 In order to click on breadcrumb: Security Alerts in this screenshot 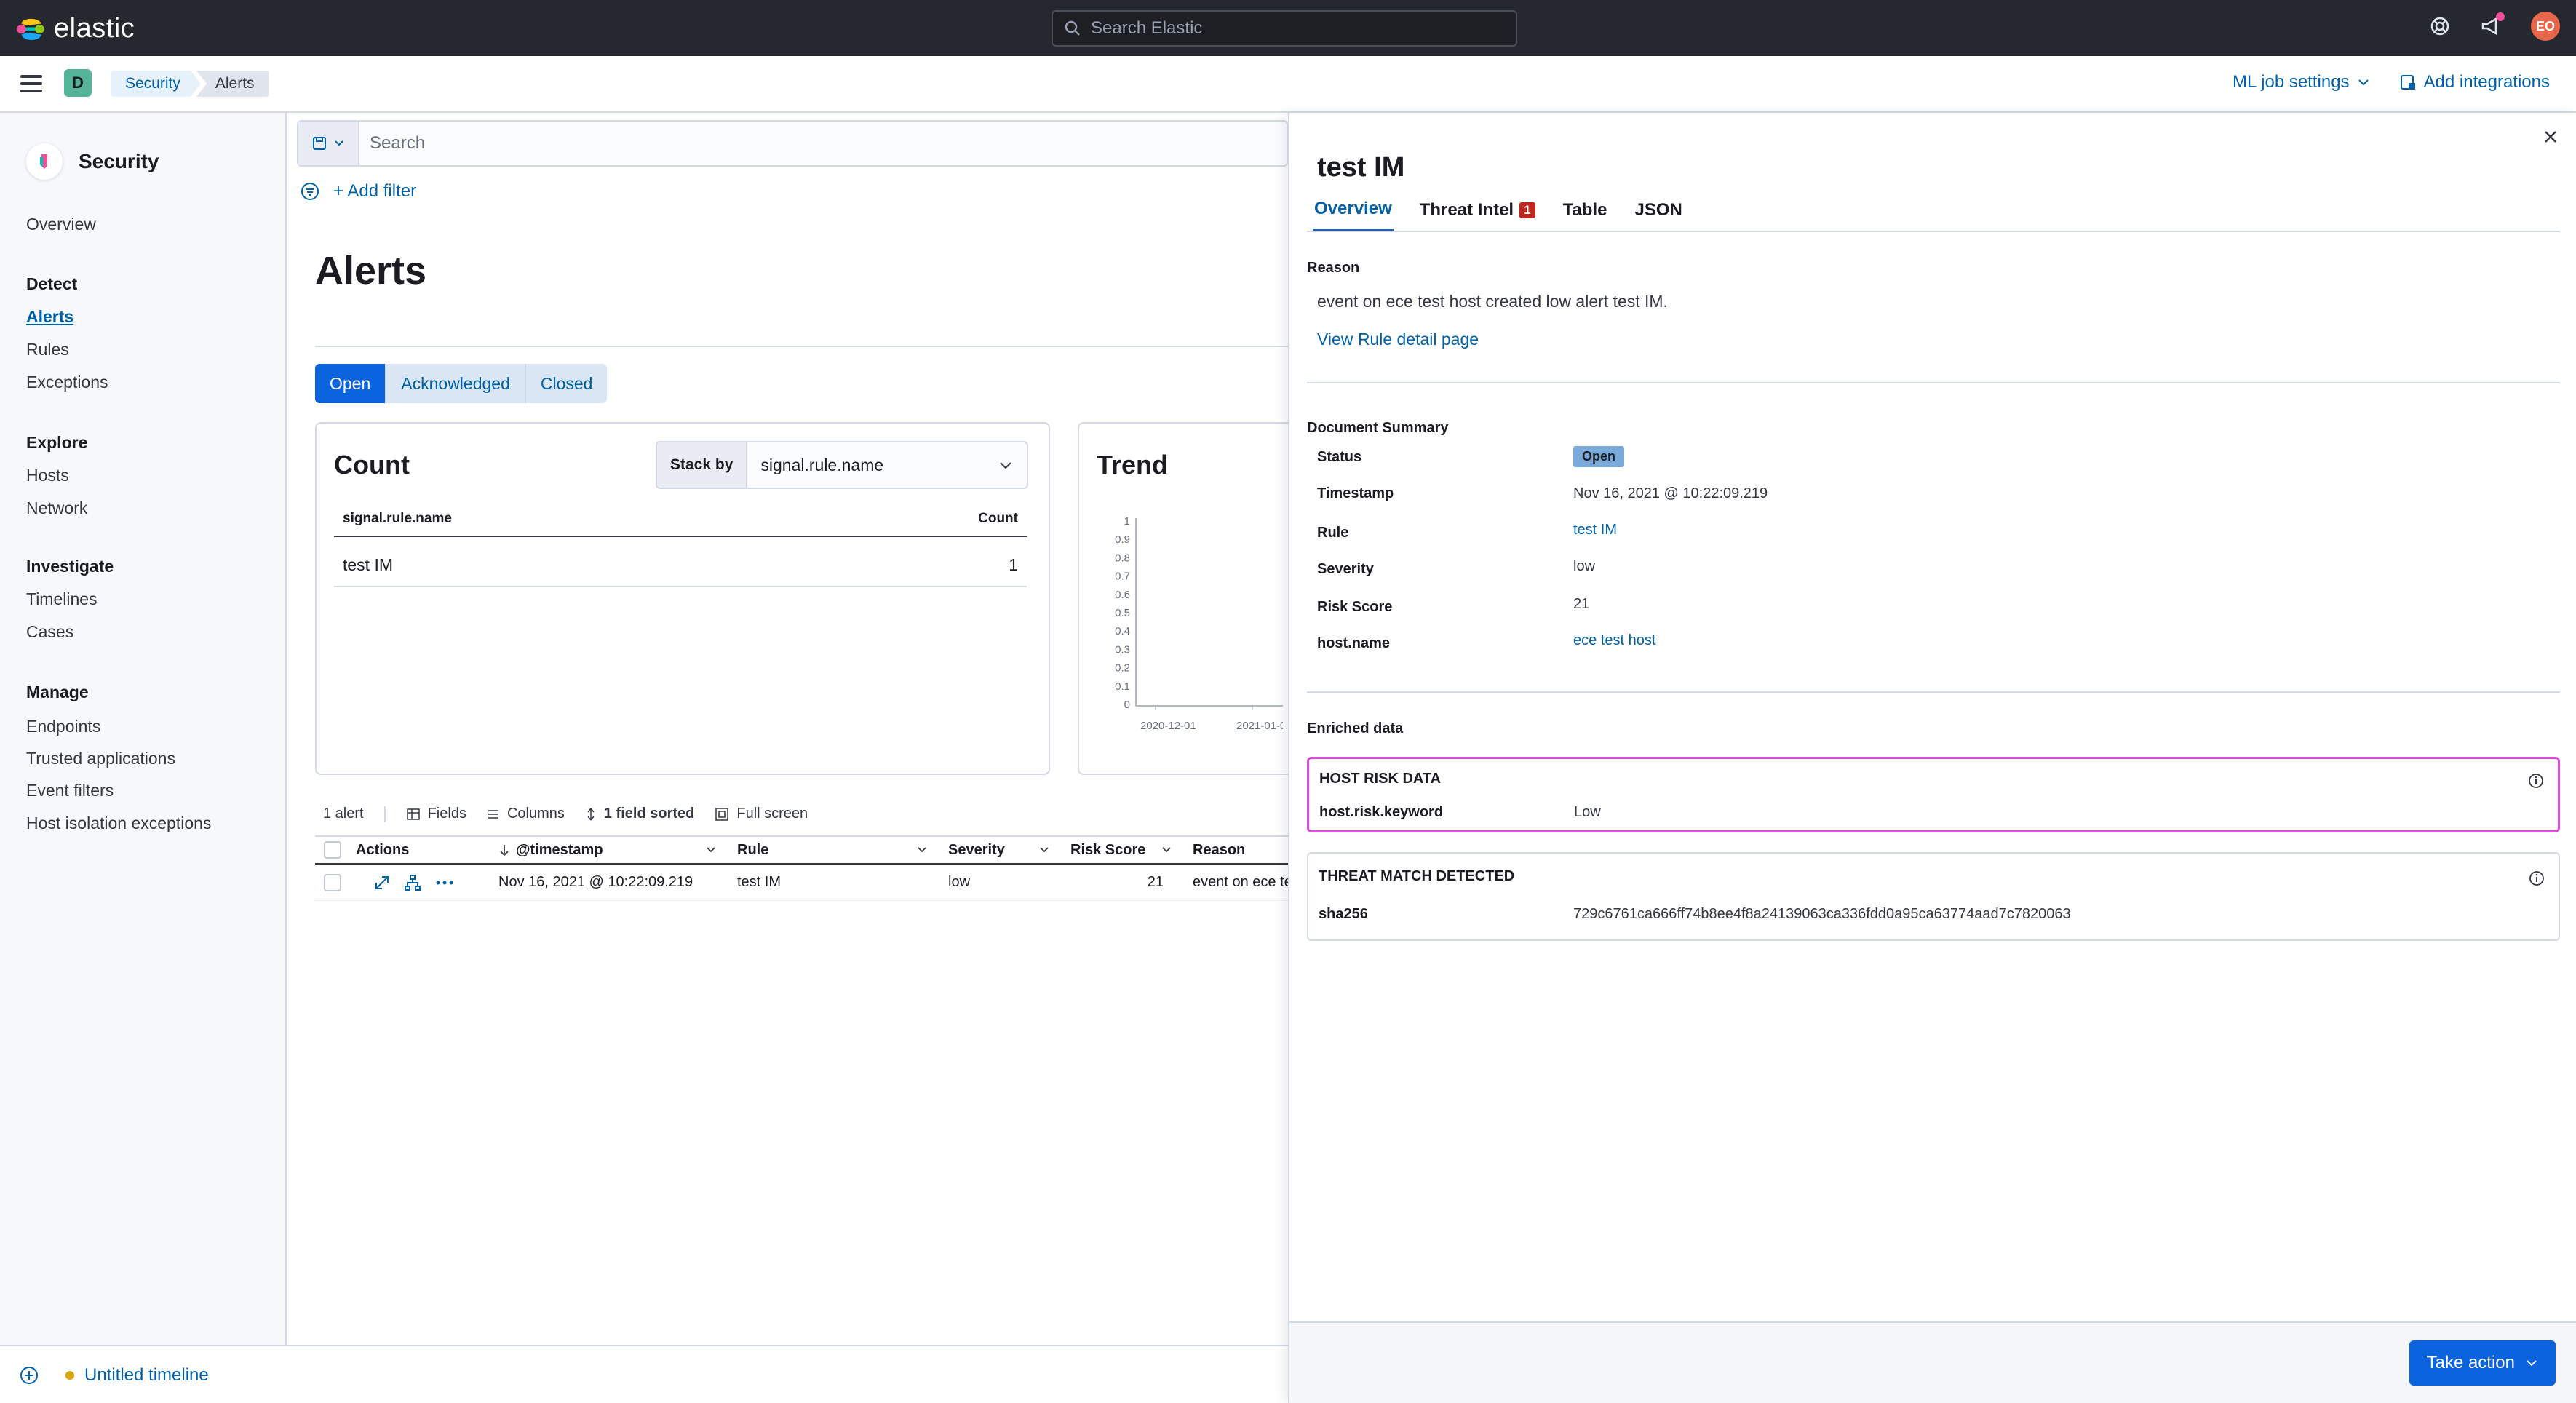, I will do `click(190, 84)`.